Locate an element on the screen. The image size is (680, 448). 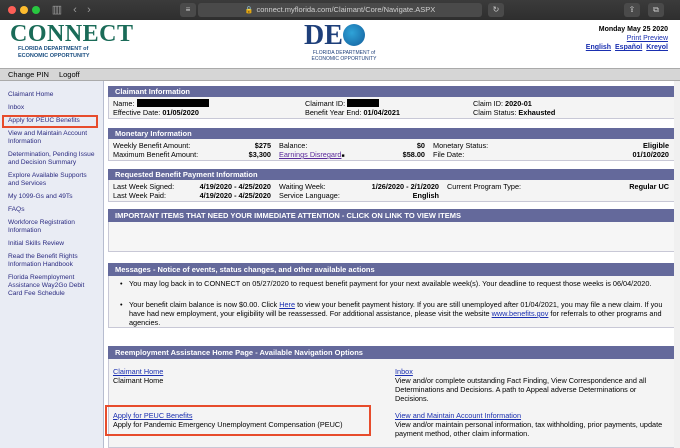
name-redacted is located at coordinates (172, 103).